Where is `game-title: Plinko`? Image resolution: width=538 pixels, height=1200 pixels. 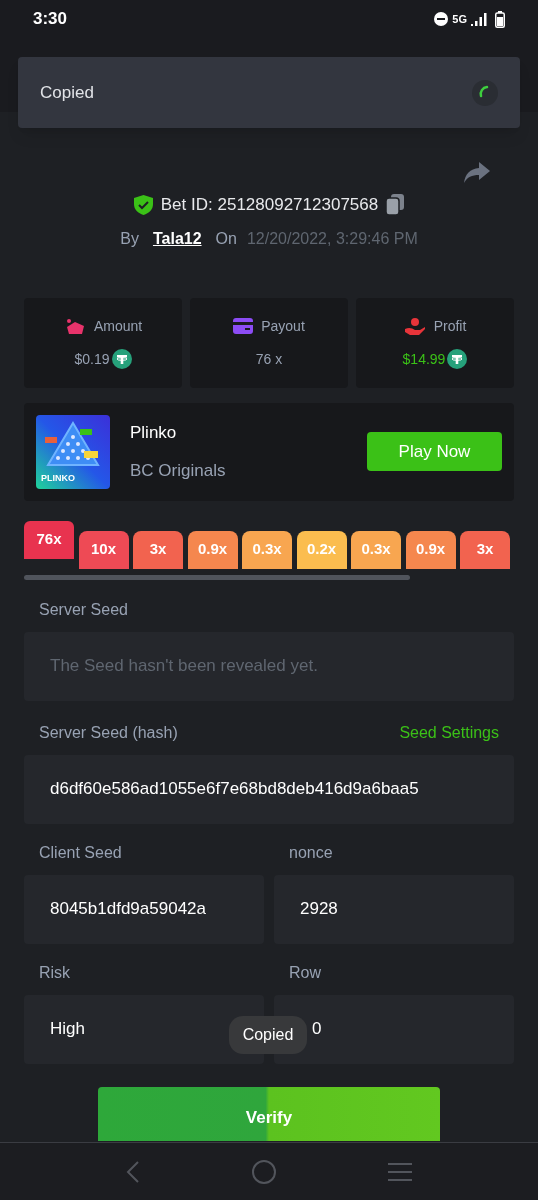
game-title: Plinko is located at coordinates (154, 433).